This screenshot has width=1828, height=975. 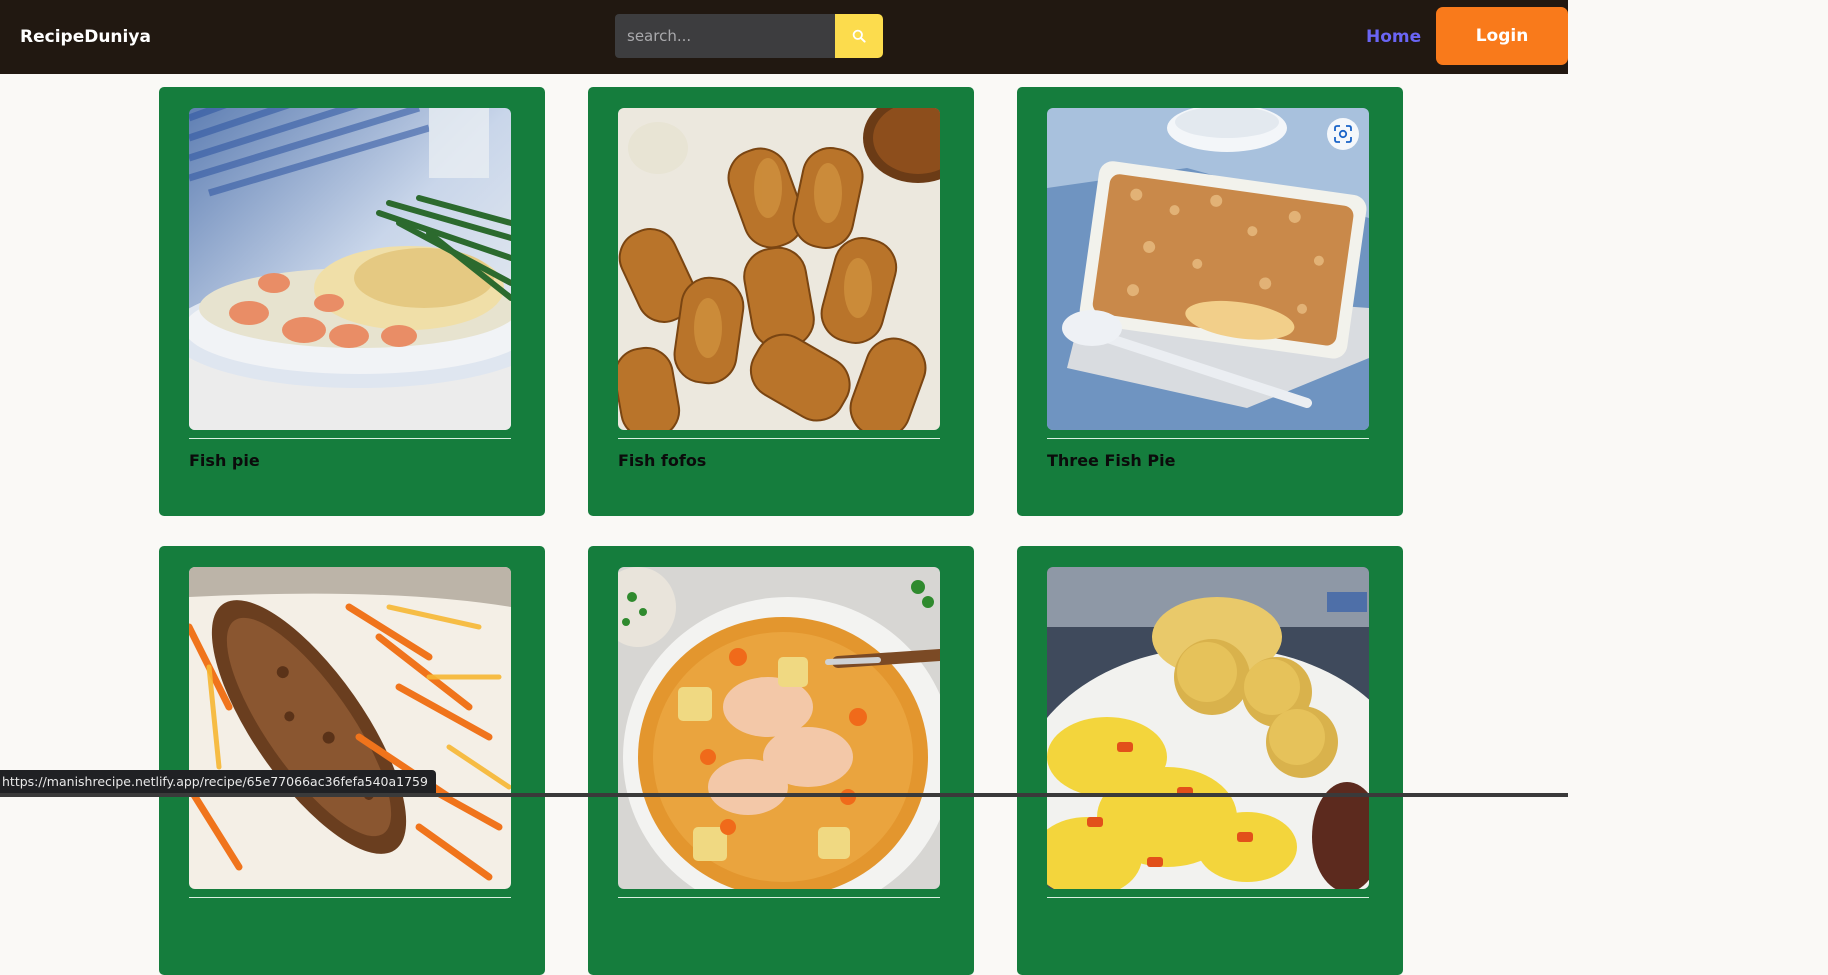 What do you see at coordinates (85, 37) in the screenshot?
I see `brand-logo: RecipeDuniya` at bounding box center [85, 37].